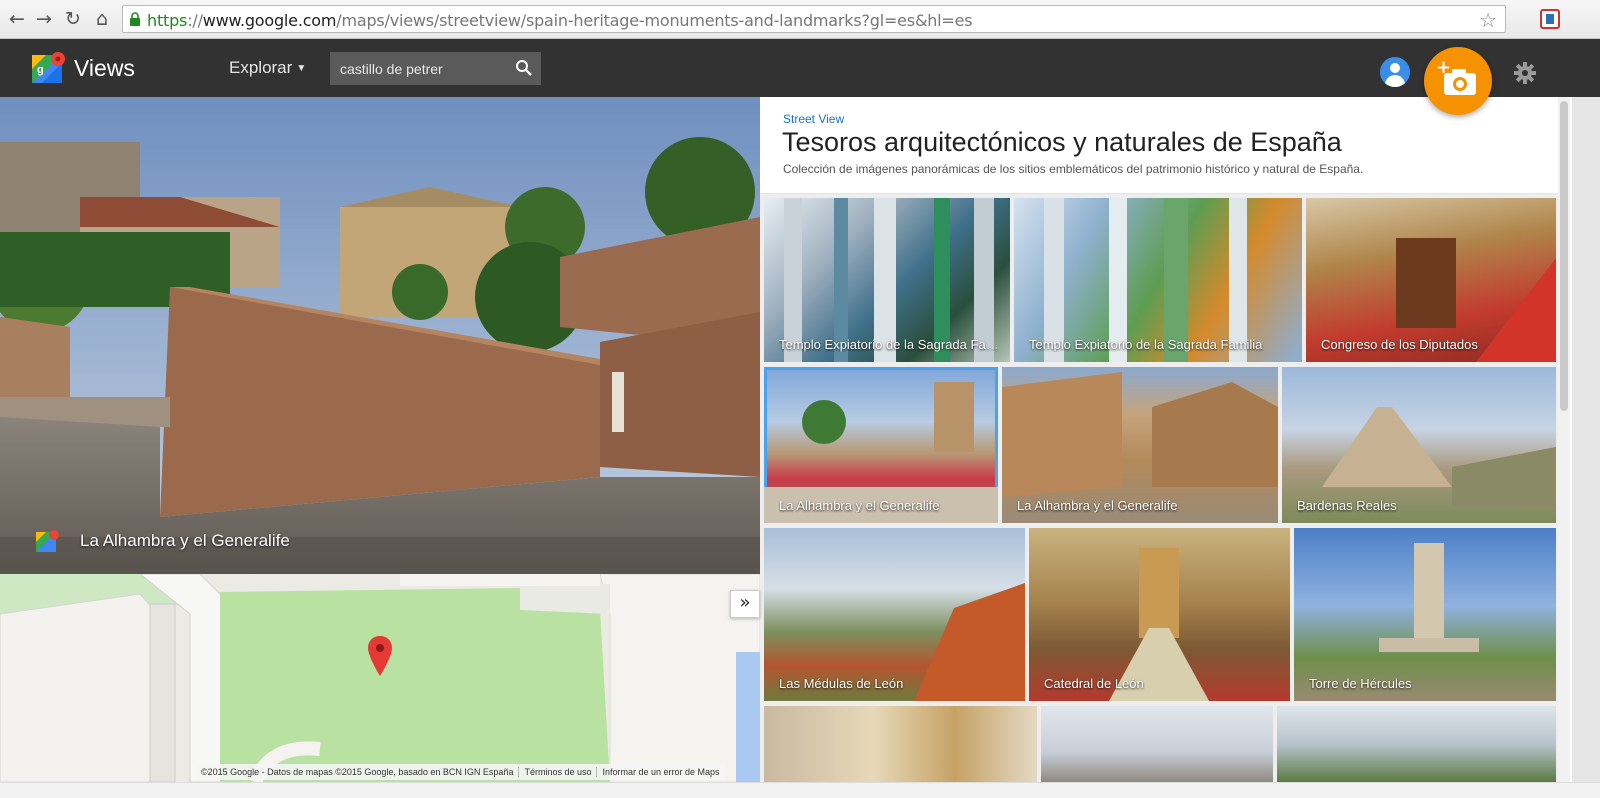 This screenshot has width=1600, height=798. I want to click on tile-catedral-leon: Catedral de León, so click(1159, 614).